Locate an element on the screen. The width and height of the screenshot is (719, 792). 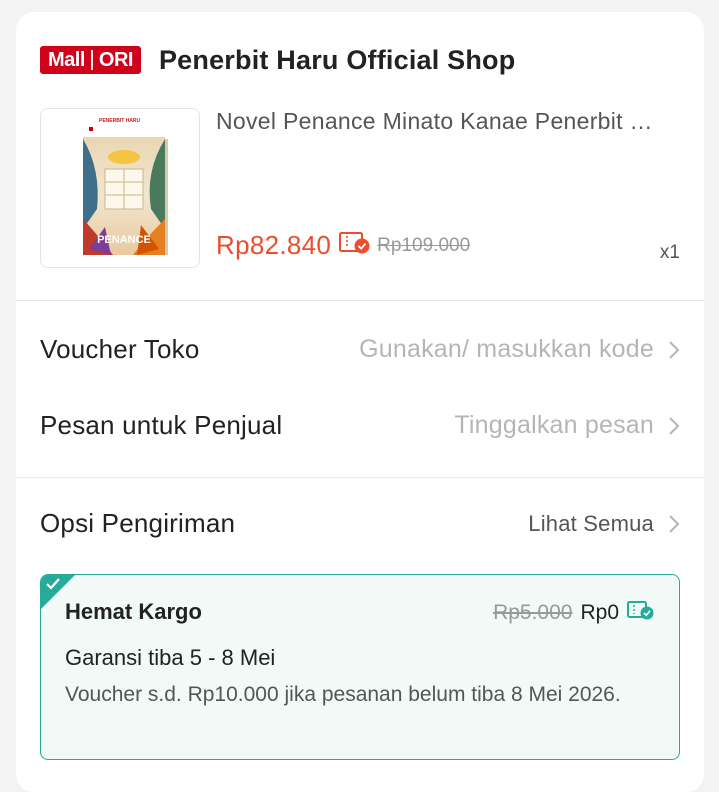
shop-header: Mall ORI Penerbit Haru Official Shop is located at coordinates (277, 60).